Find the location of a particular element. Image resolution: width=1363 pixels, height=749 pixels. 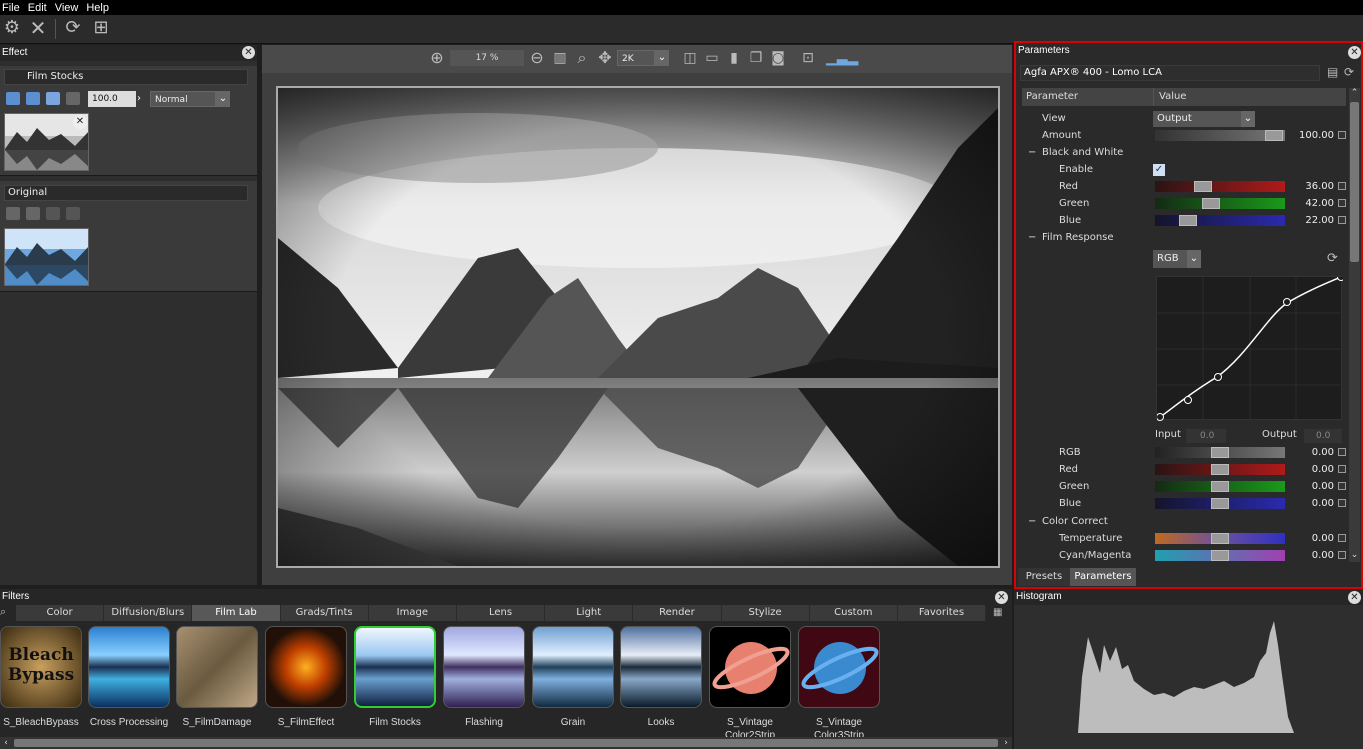

green-slider is located at coordinates (1220, 203).